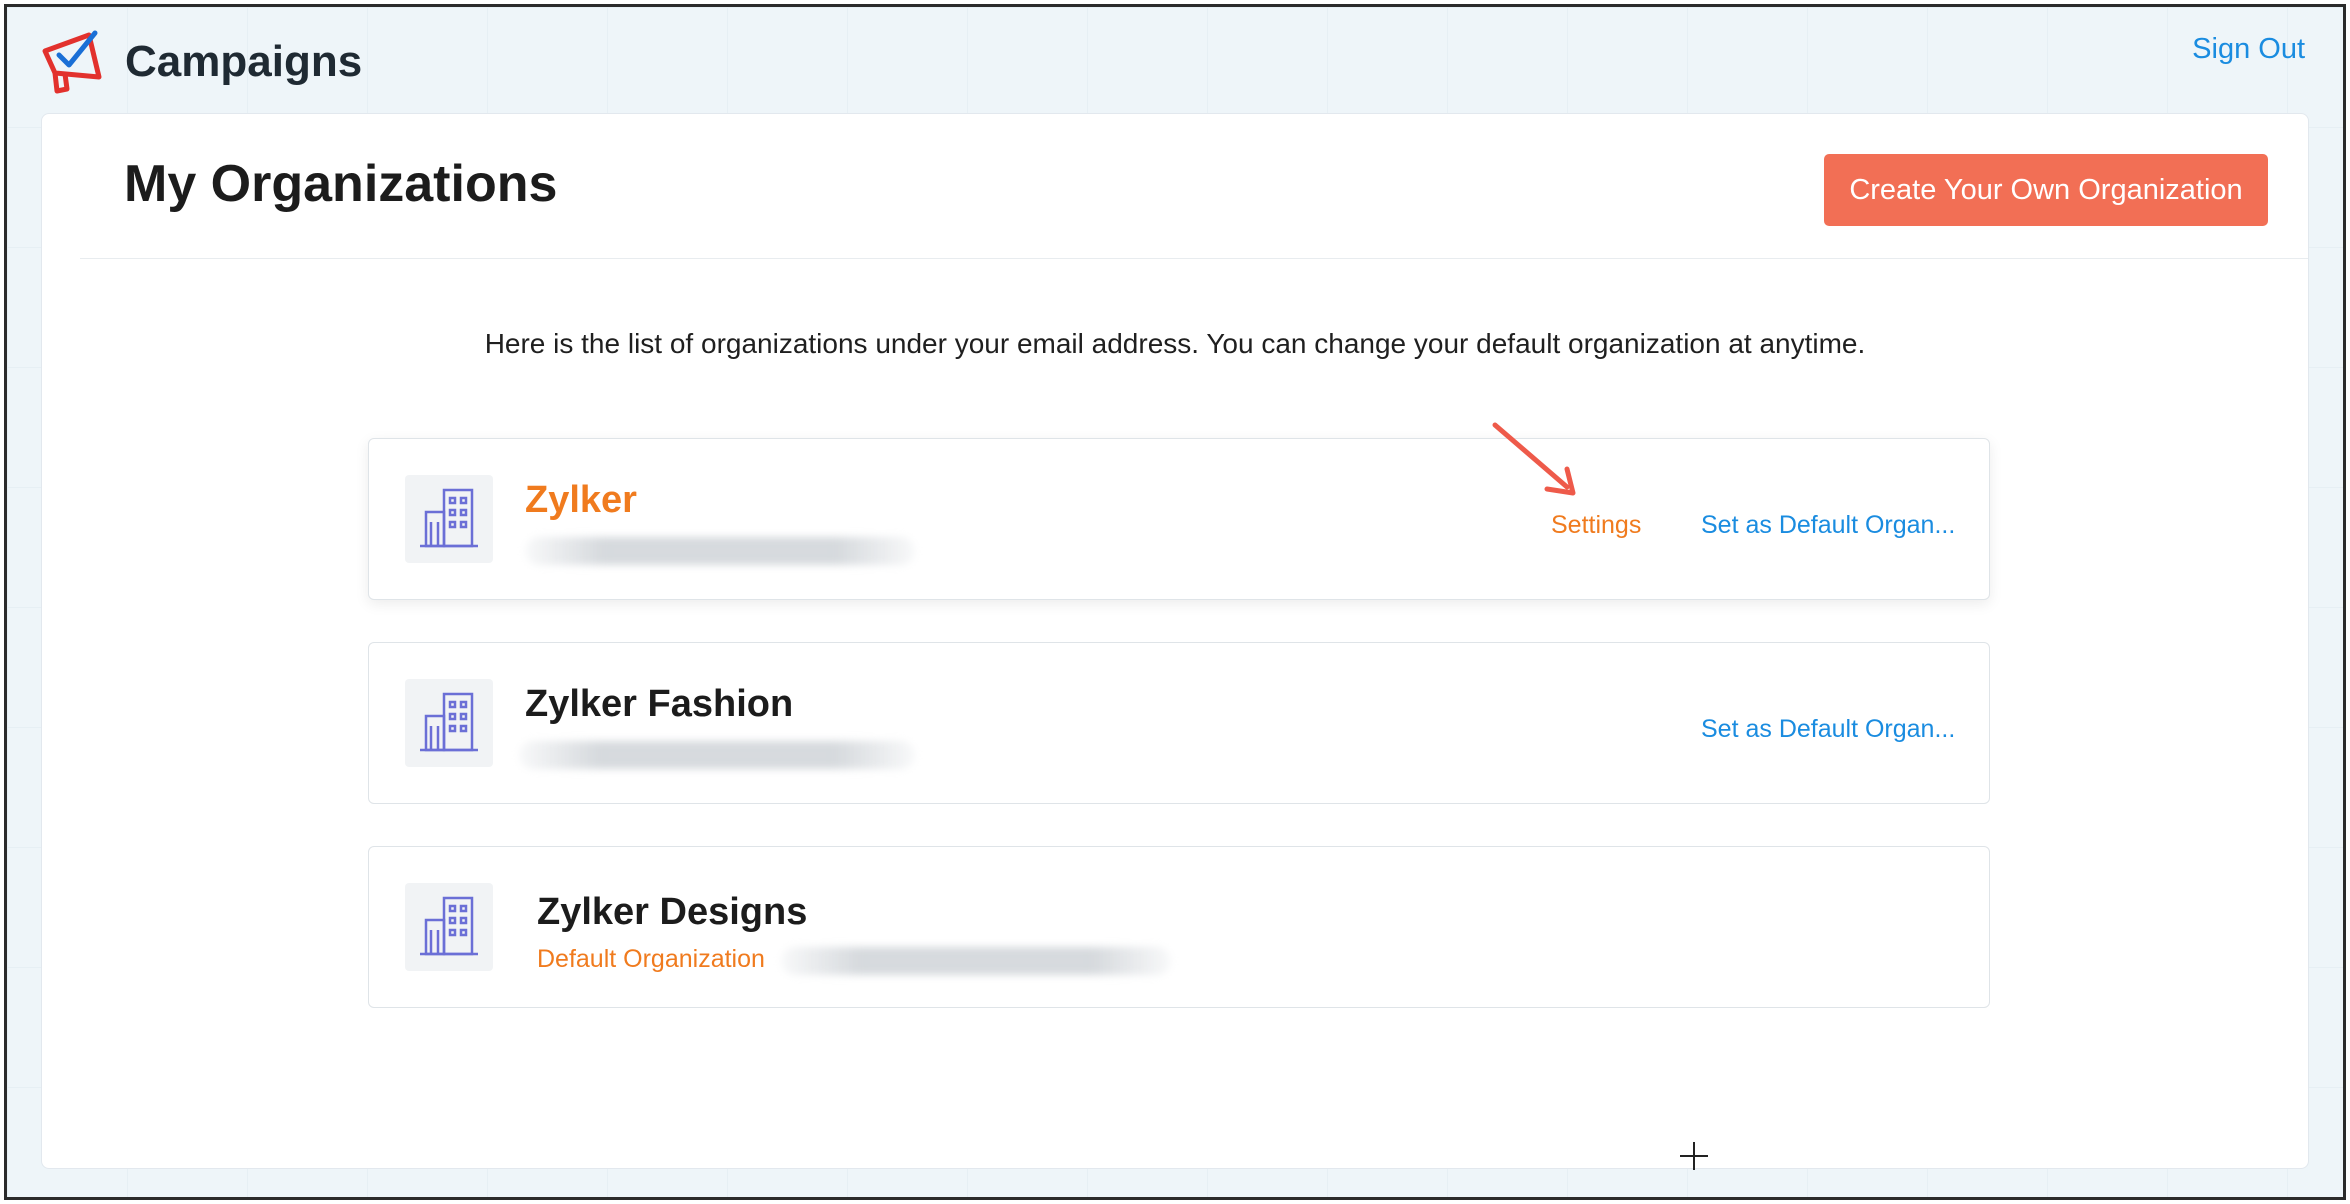  Describe the element at coordinates (1596, 525) in the screenshot. I see `settings-link: Settings` at that location.